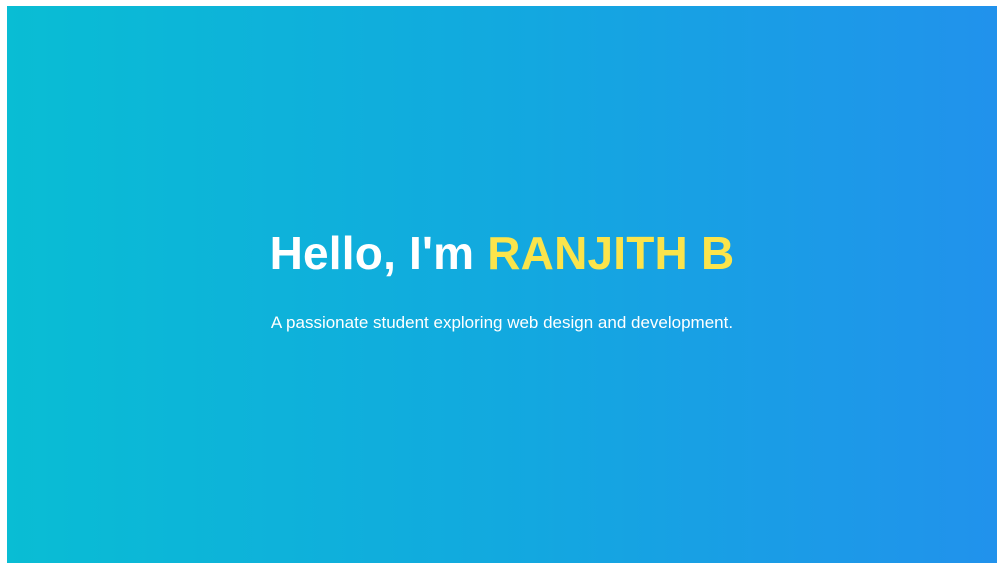  What do you see at coordinates (611, 253) in the screenshot?
I see `hero-name: RANJITH B` at bounding box center [611, 253].